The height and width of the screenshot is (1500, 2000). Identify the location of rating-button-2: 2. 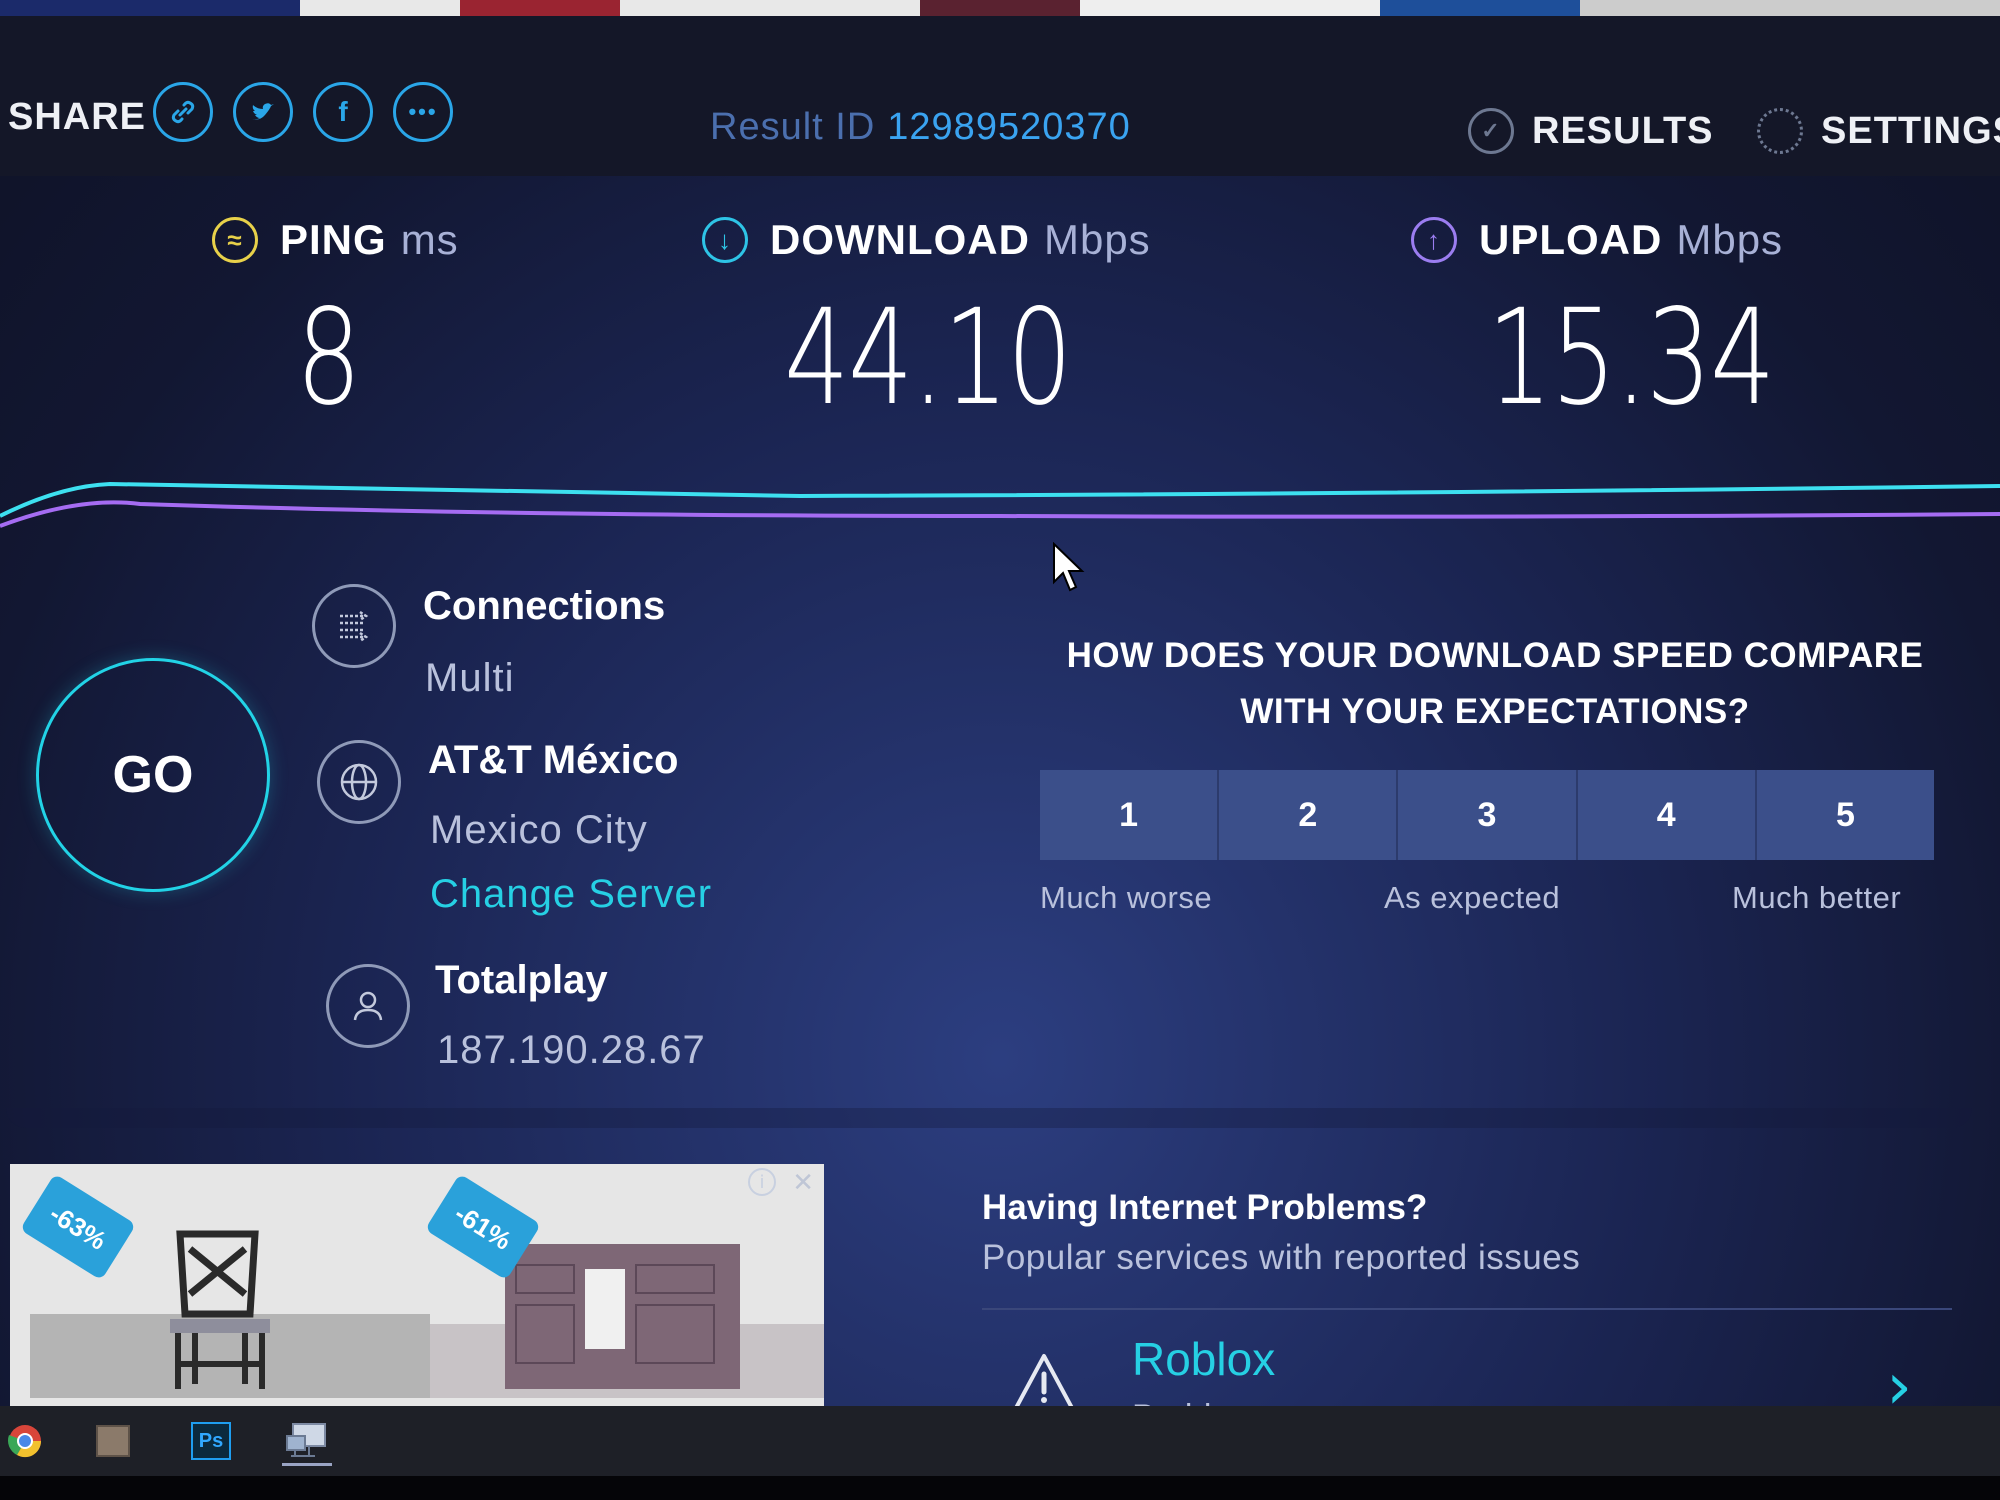
(1309, 815).